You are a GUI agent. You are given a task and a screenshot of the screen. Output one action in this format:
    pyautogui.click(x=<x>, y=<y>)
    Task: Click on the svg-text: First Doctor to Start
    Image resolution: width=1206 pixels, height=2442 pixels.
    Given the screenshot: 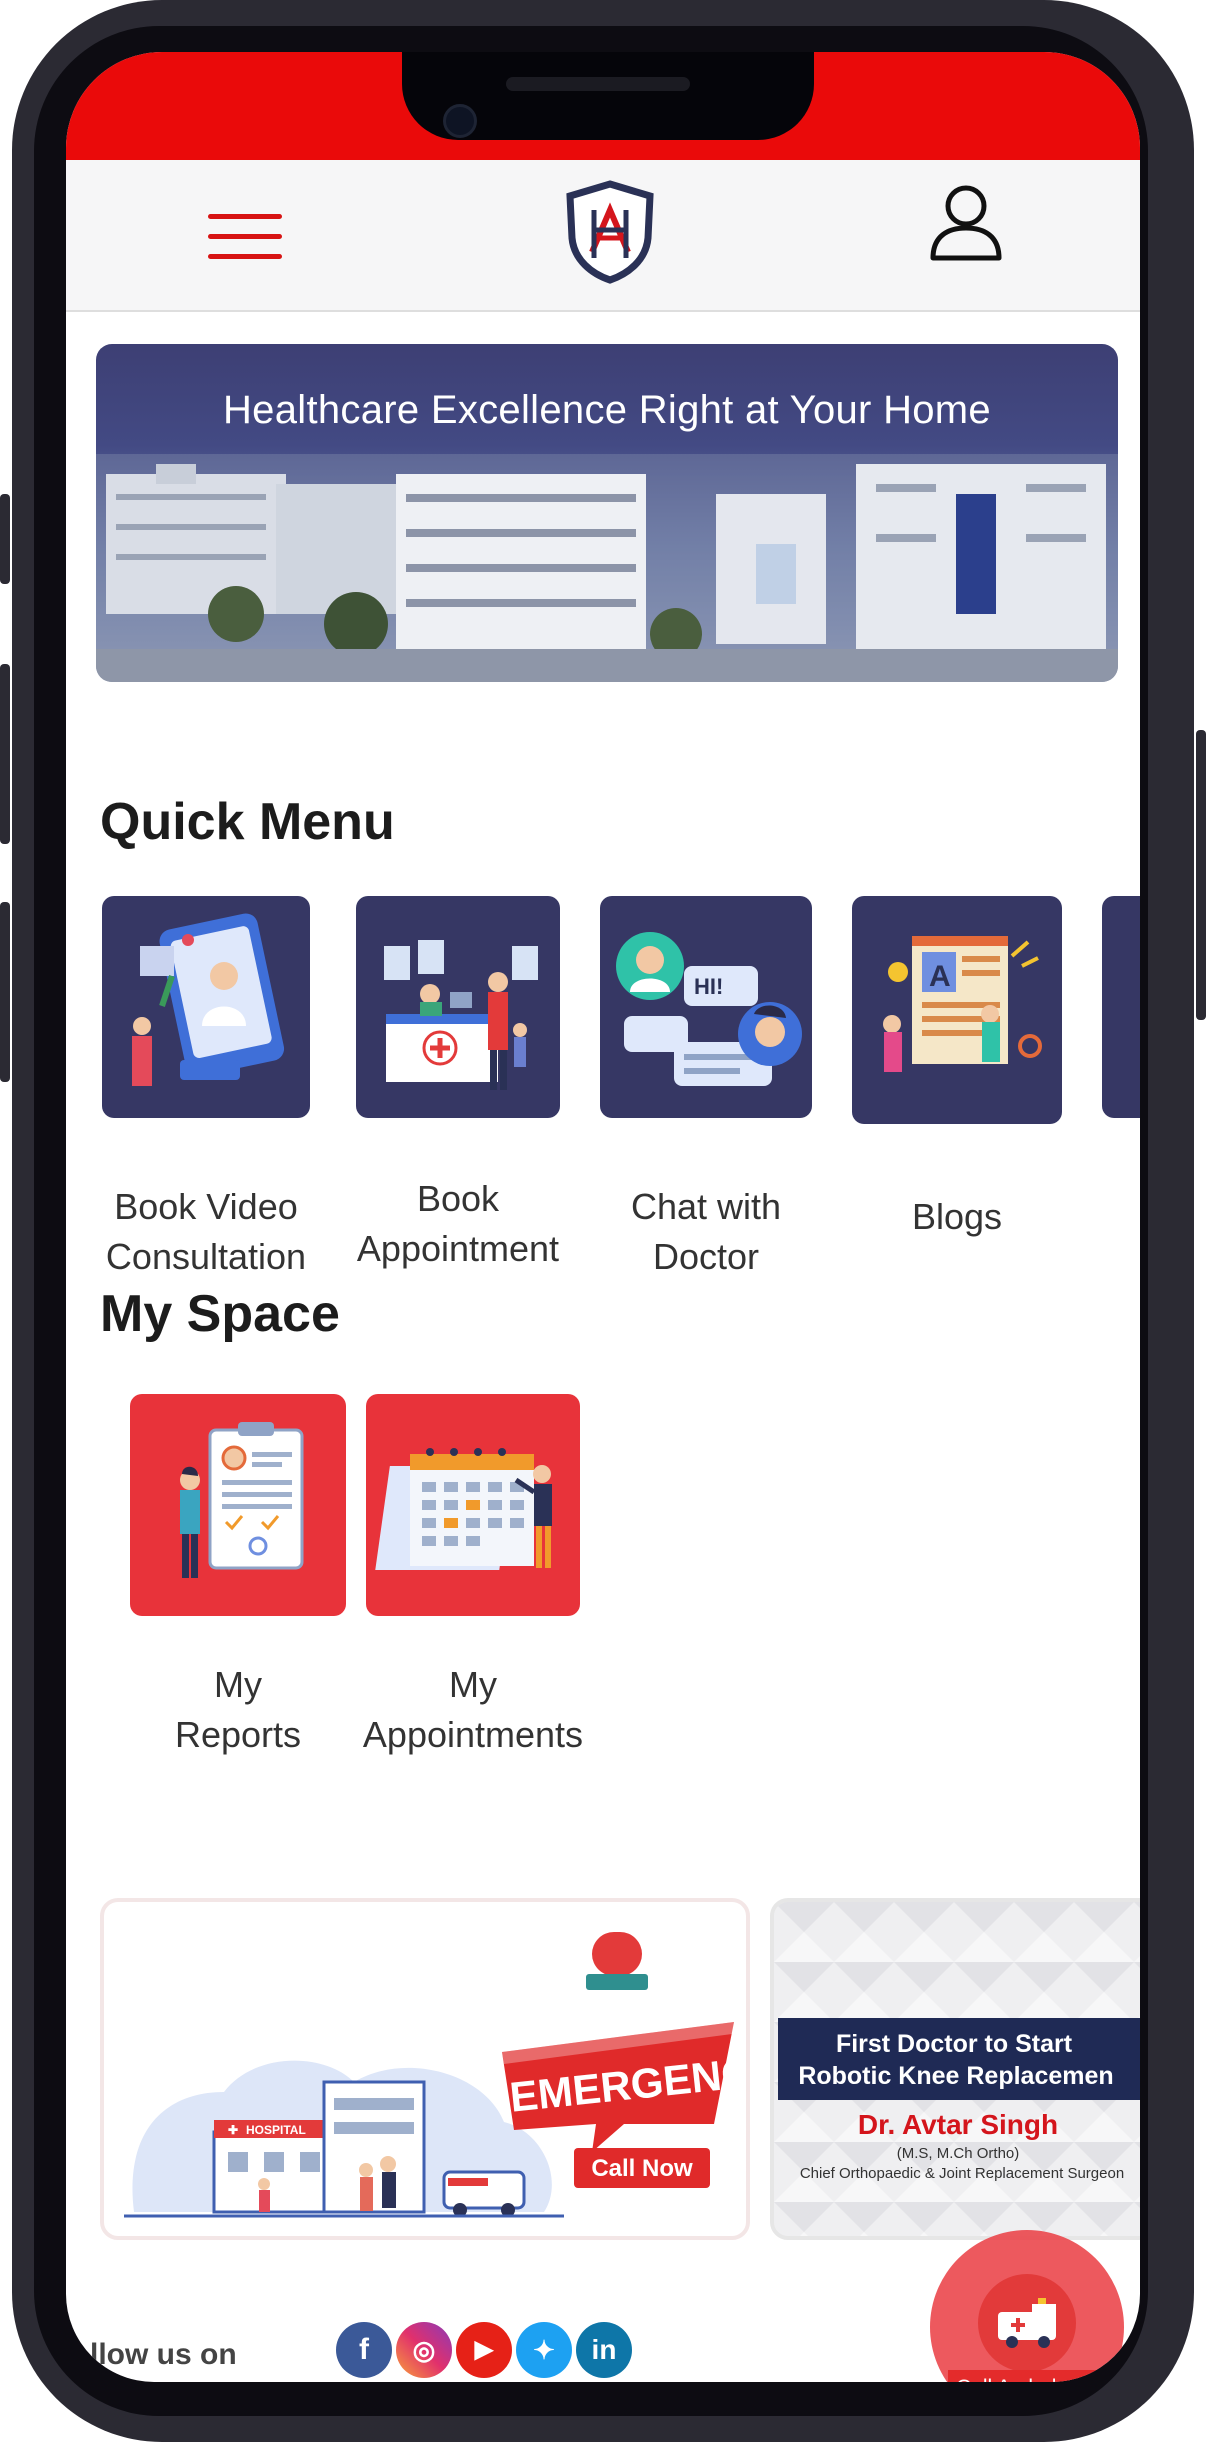 What is the action you would take?
    pyautogui.click(x=954, y=2044)
    